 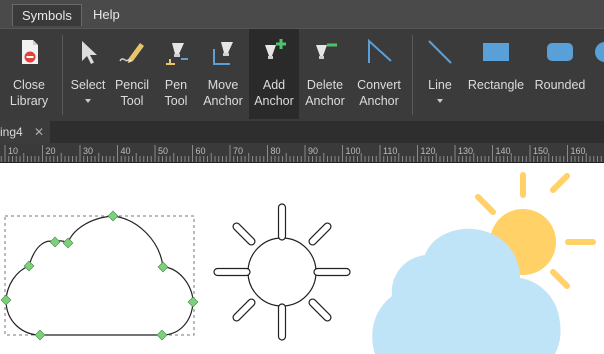 I want to click on add-anchor-label: Add Anchor, so click(x=274, y=93).